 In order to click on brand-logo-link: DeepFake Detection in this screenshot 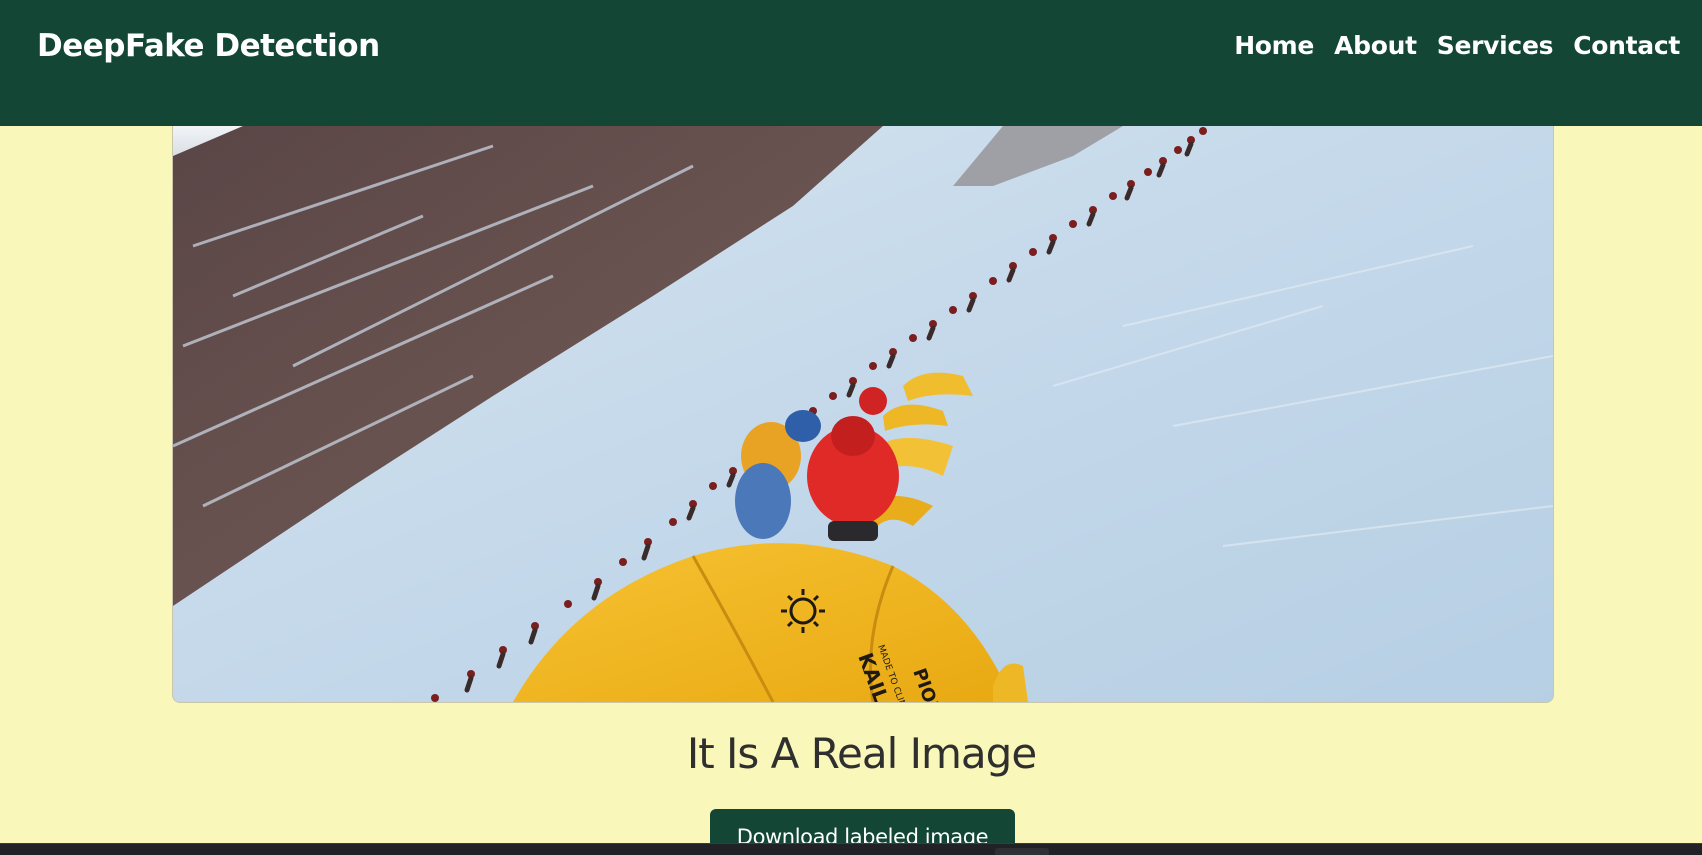, I will do `click(208, 46)`.